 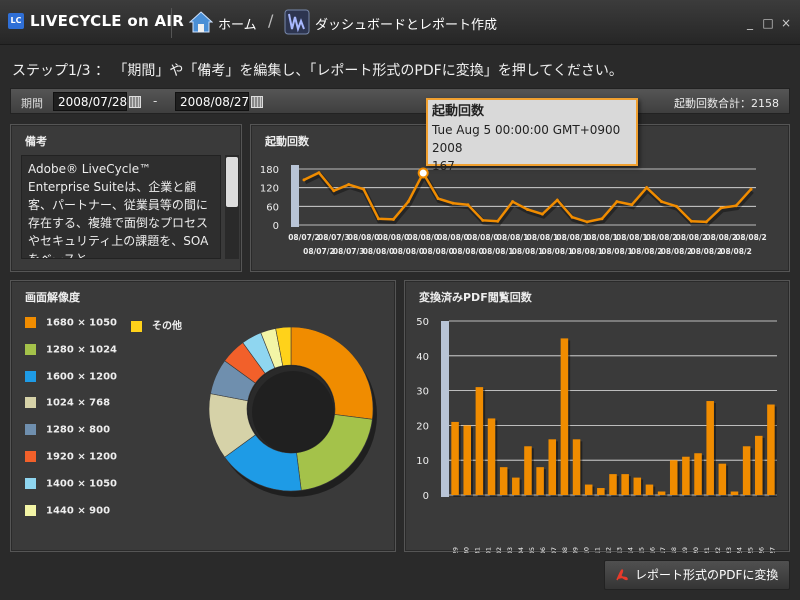 I want to click on y-tick-label: 180, so click(x=269, y=170).